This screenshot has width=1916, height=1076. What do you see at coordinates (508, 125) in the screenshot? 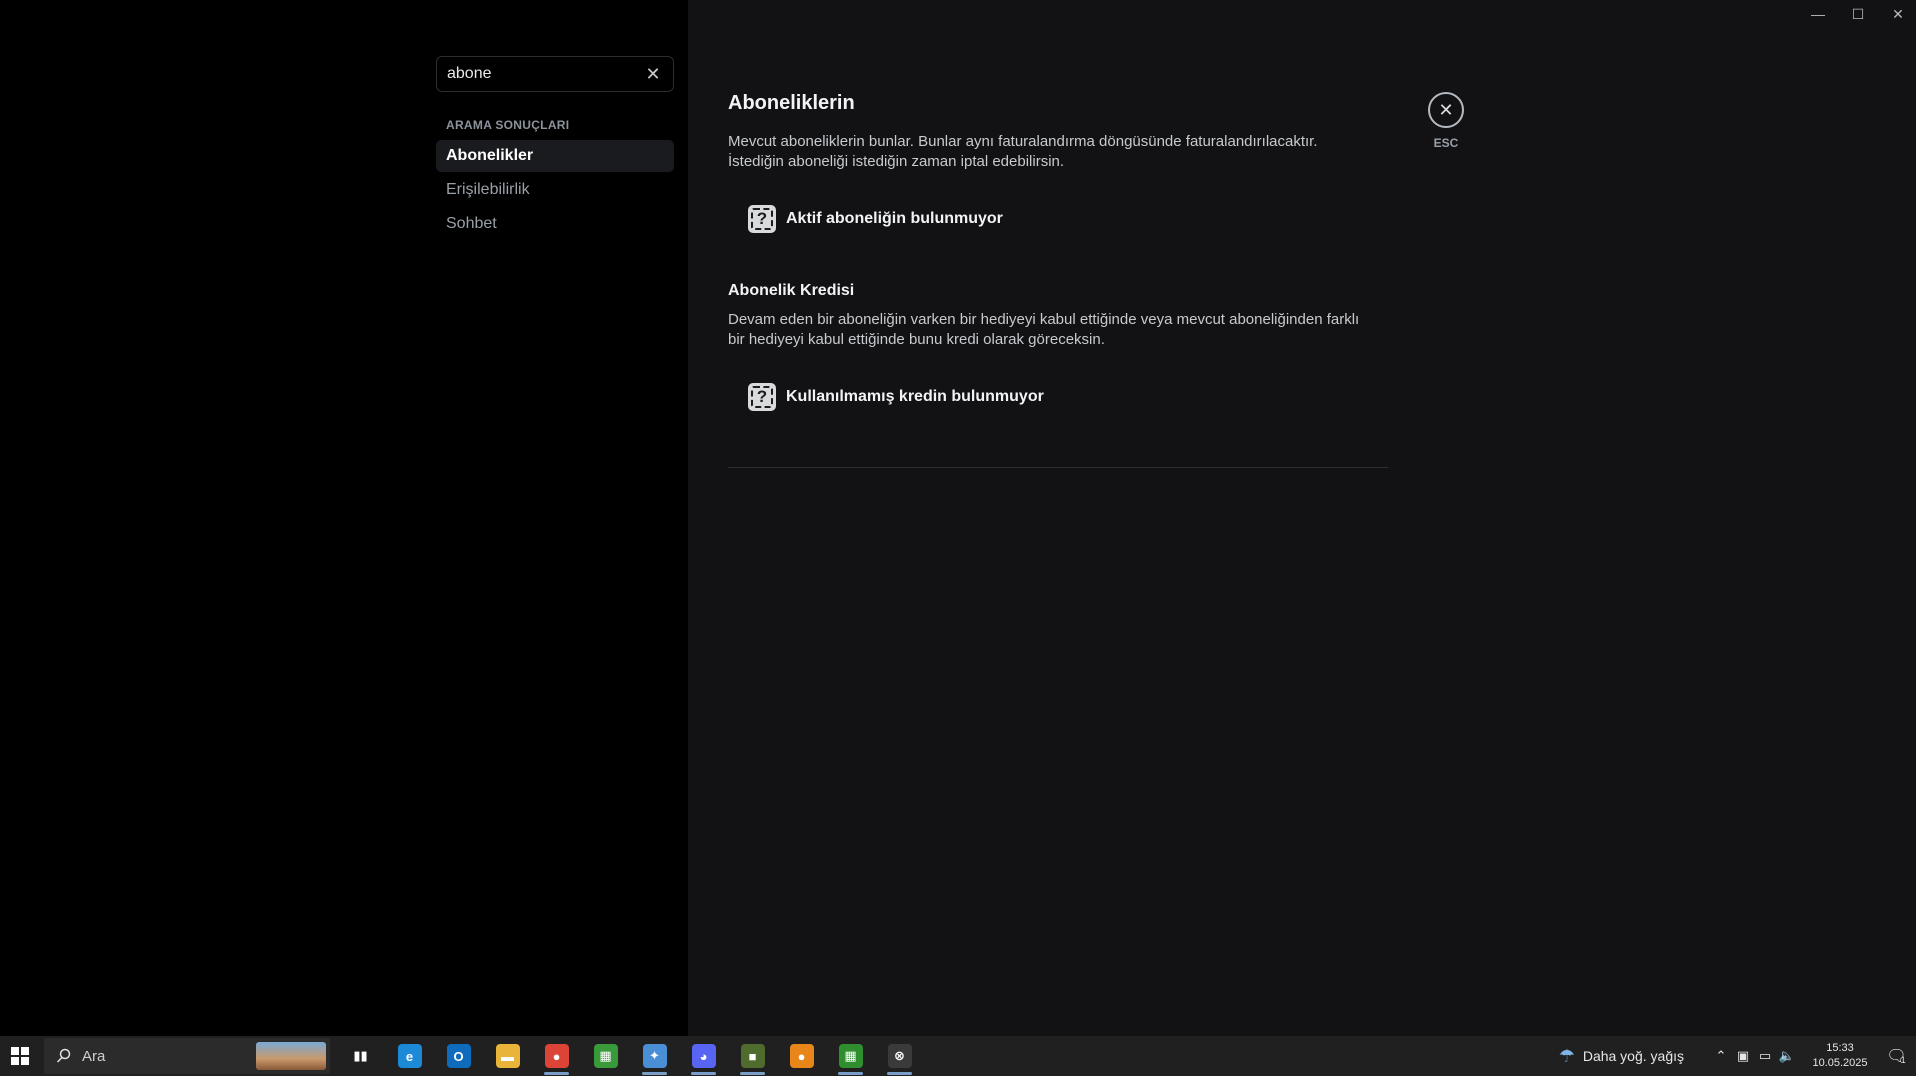
I see `search-results-heading: ARAMA SONUÇLARI` at bounding box center [508, 125].